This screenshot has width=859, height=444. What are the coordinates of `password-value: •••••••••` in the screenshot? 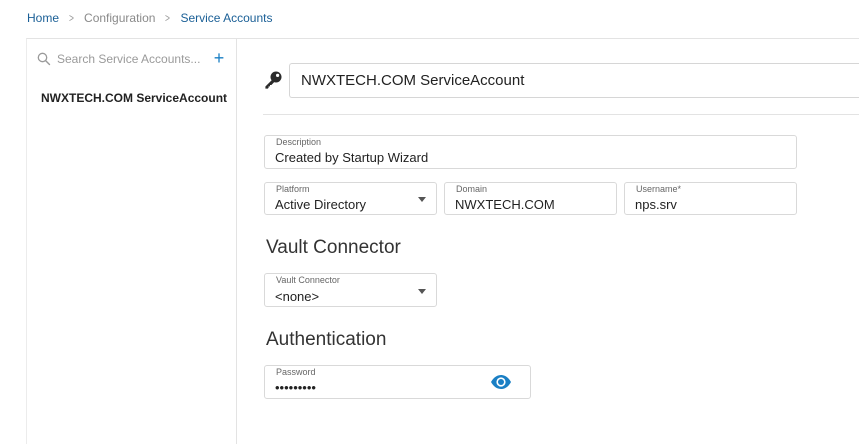 It's located at (387, 387).